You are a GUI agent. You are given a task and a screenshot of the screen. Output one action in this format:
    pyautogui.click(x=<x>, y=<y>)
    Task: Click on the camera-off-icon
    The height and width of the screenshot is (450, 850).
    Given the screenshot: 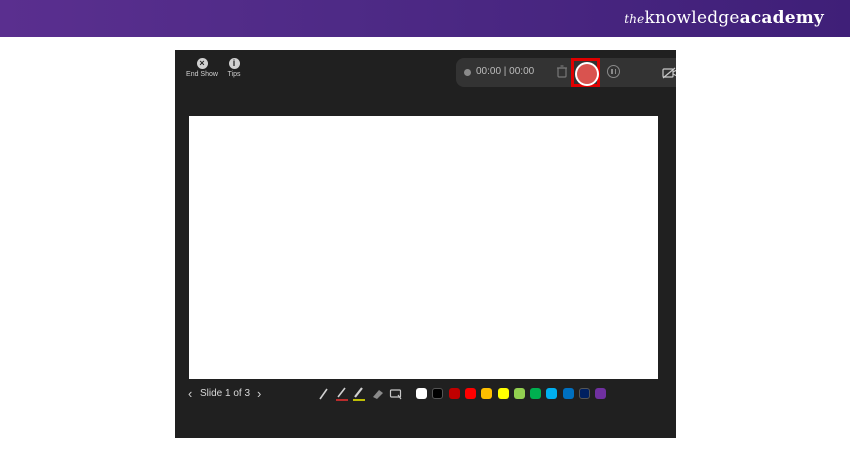 What is the action you would take?
    pyautogui.click(x=669, y=72)
    